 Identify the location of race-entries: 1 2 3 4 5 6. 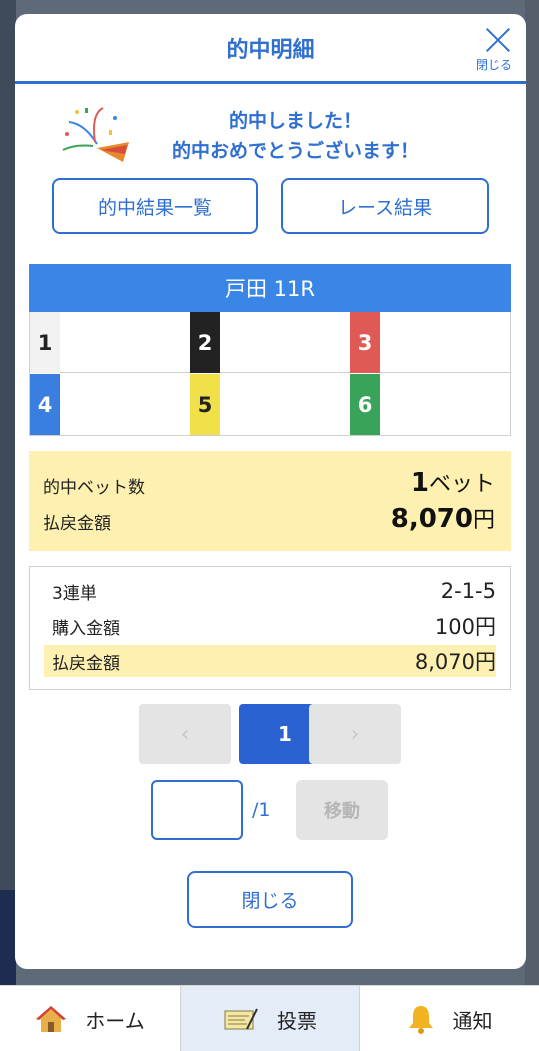
(270, 374).